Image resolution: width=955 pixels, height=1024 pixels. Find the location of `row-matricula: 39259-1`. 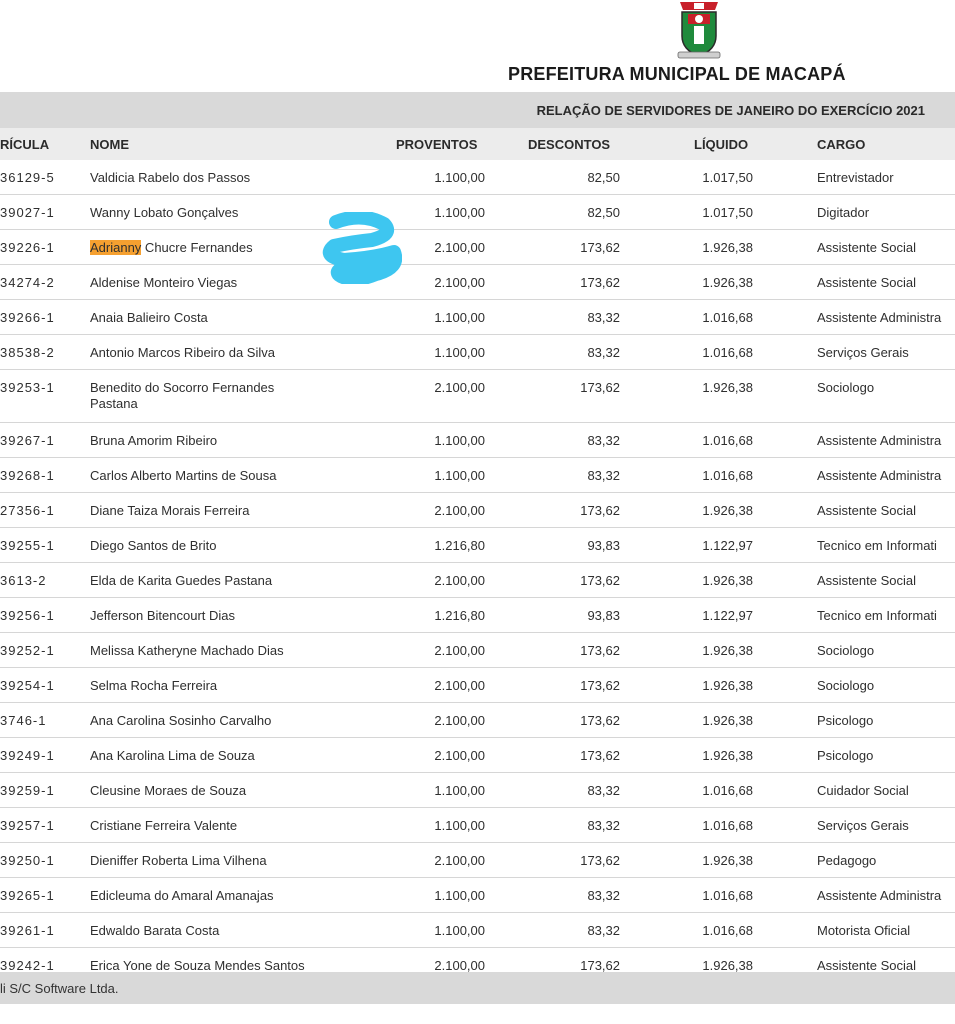

row-matricula: 39259-1 is located at coordinates (27, 790).